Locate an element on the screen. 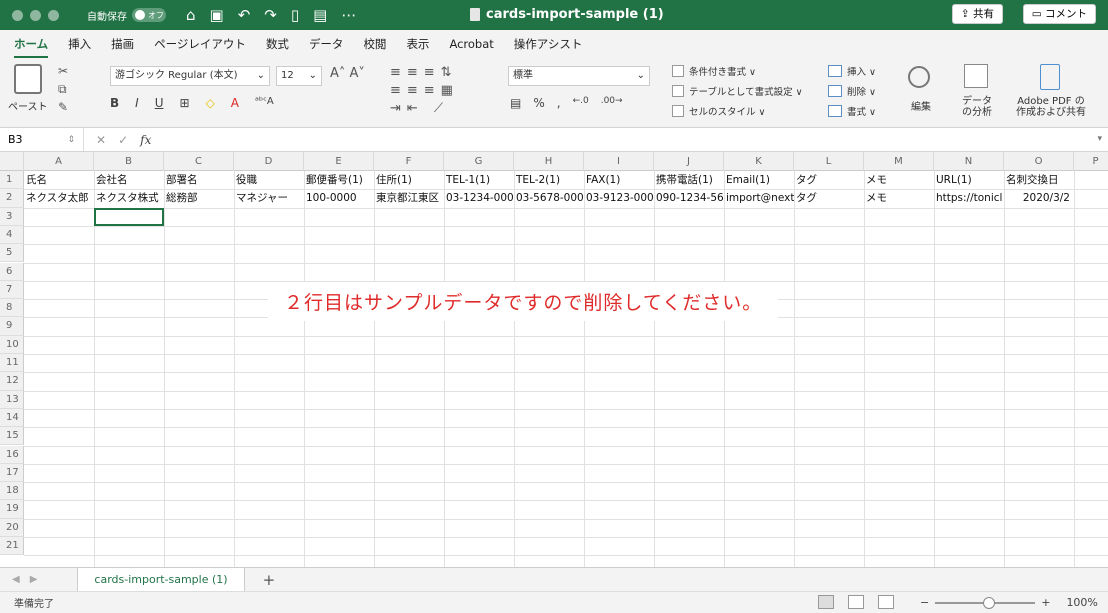  window-controls is located at coordinates (35, 15).